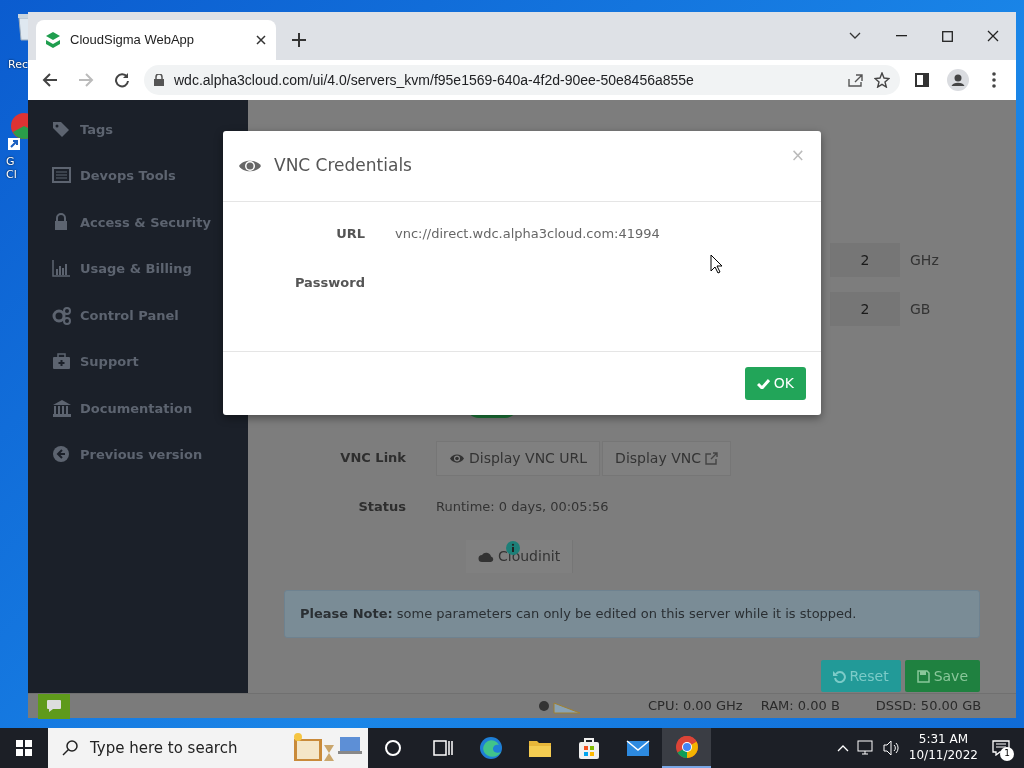 This screenshot has width=1024, height=768. I want to click on sidebar-item: Devops Tools, so click(138, 175).